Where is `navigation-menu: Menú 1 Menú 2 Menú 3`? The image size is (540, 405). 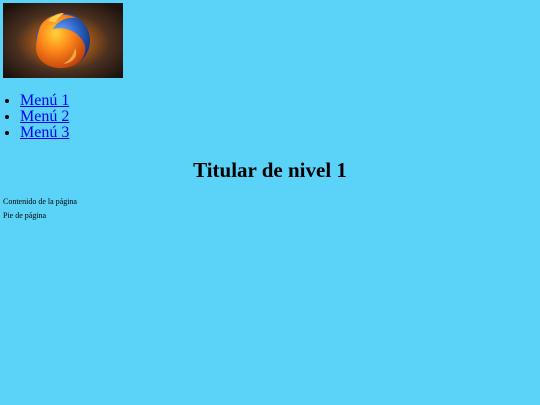
navigation-menu: Menú 1 Menú 2 Menú 3 is located at coordinates (34, 117).